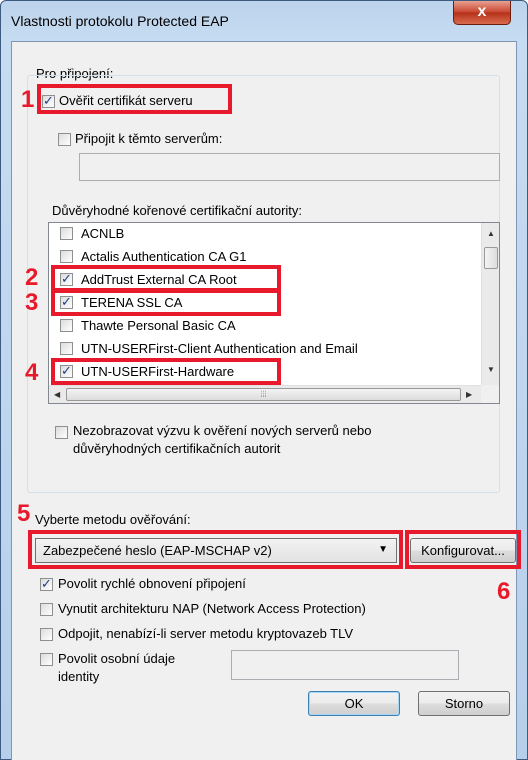  I want to click on annotation-number-6: 6, so click(504, 591).